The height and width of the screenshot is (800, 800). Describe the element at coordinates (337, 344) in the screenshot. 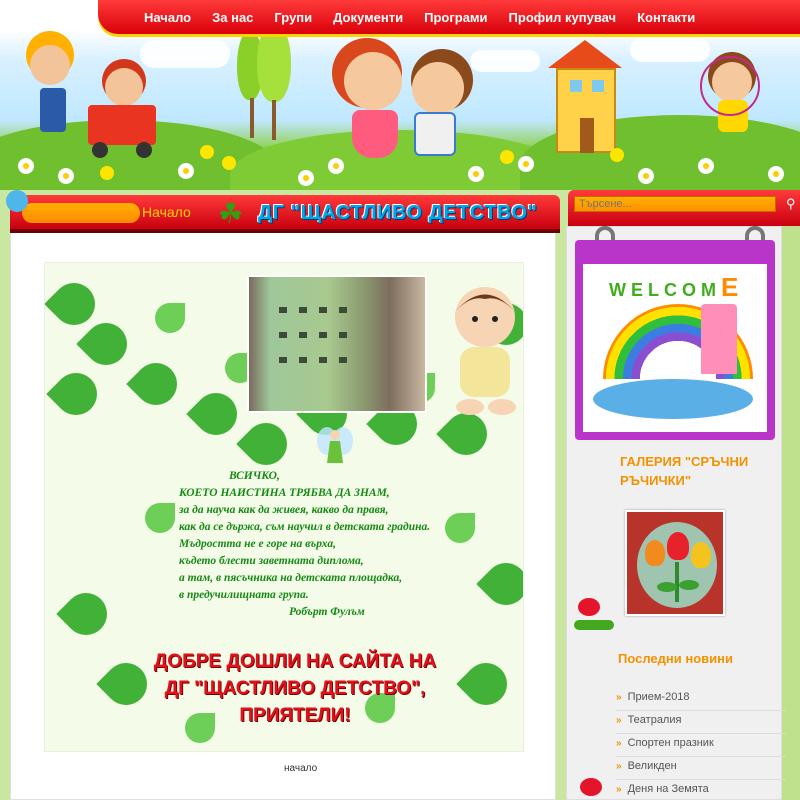

I see `kindergarten-building-photo` at that location.